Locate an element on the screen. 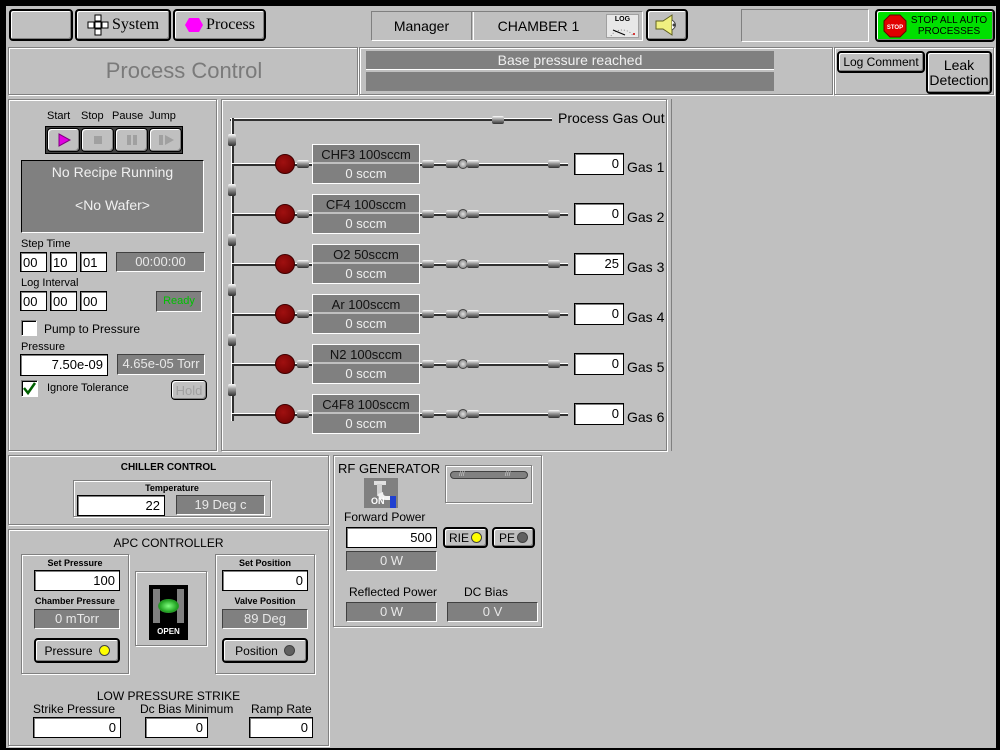 This screenshot has width=1000, height=750. jump-button is located at coordinates (165, 140).